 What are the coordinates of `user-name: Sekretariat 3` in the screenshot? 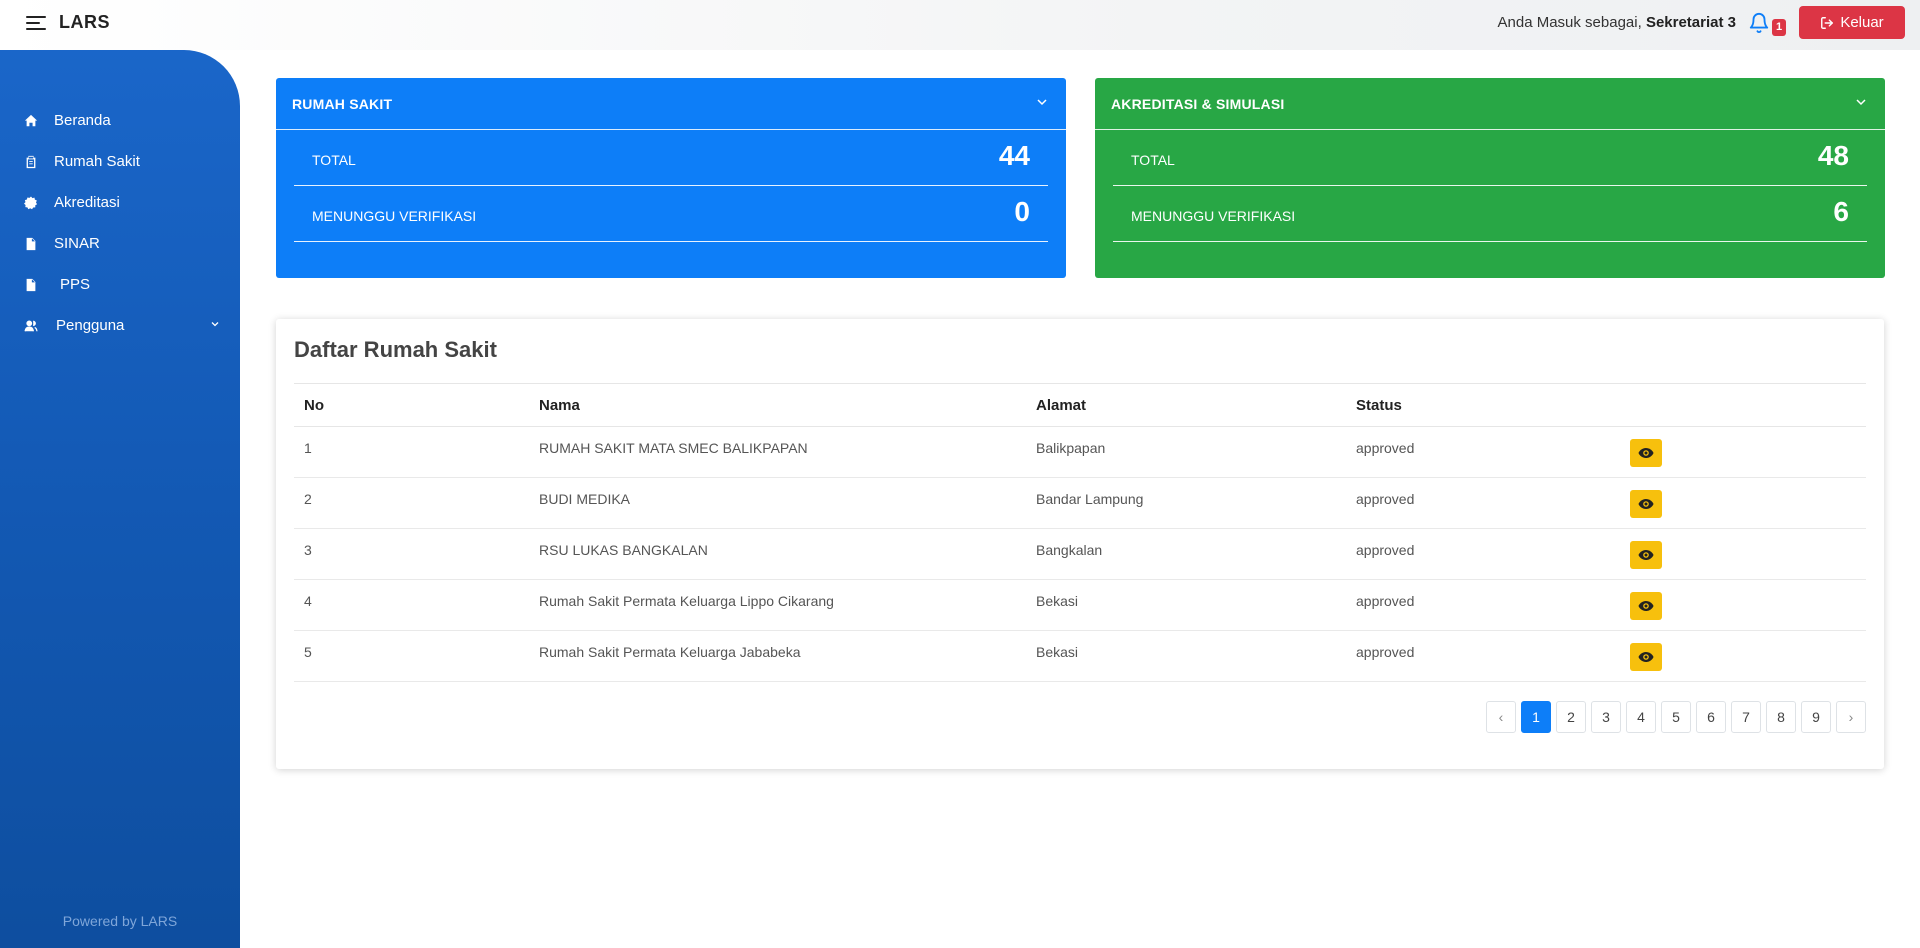 It's located at (1690, 22).